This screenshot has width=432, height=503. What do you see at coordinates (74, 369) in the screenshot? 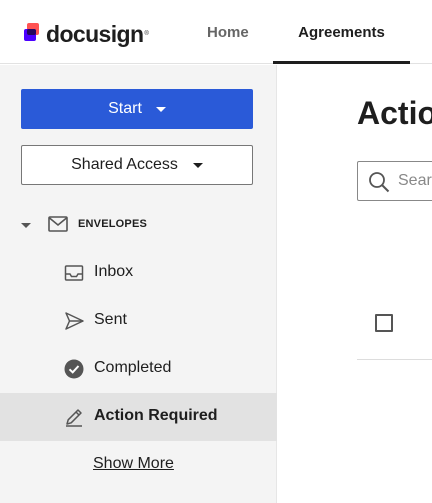
I see `check-circle-icon` at bounding box center [74, 369].